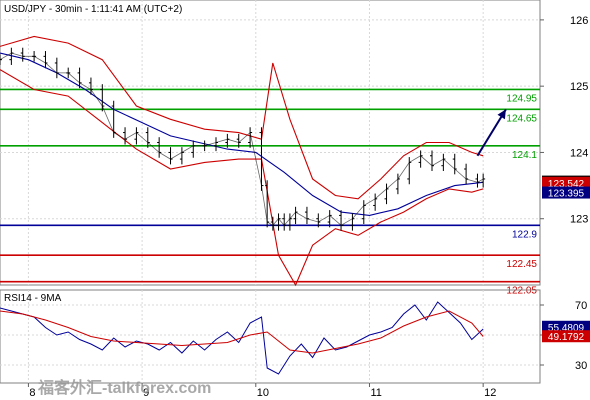  I want to click on main-y-tick-label: 123, so click(579, 220).